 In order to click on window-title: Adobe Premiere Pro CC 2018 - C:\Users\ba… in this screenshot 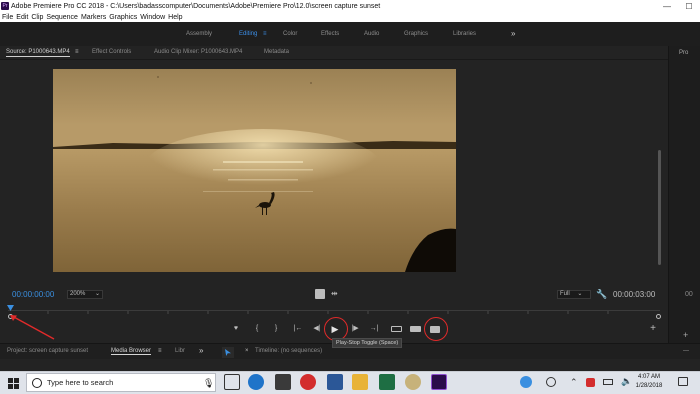, I will do `click(196, 6)`.